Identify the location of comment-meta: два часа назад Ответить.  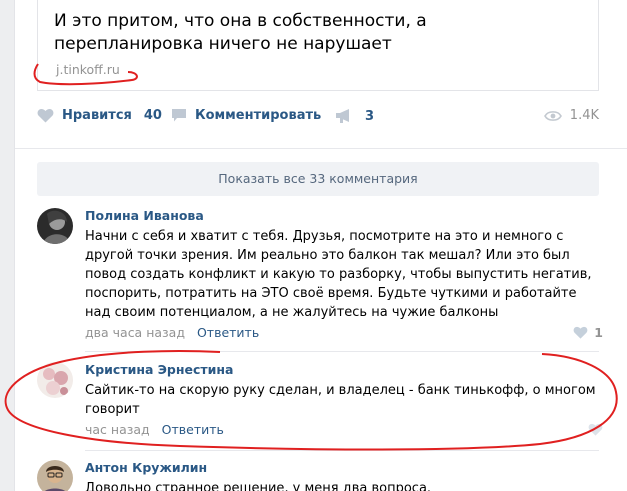
(172, 332).